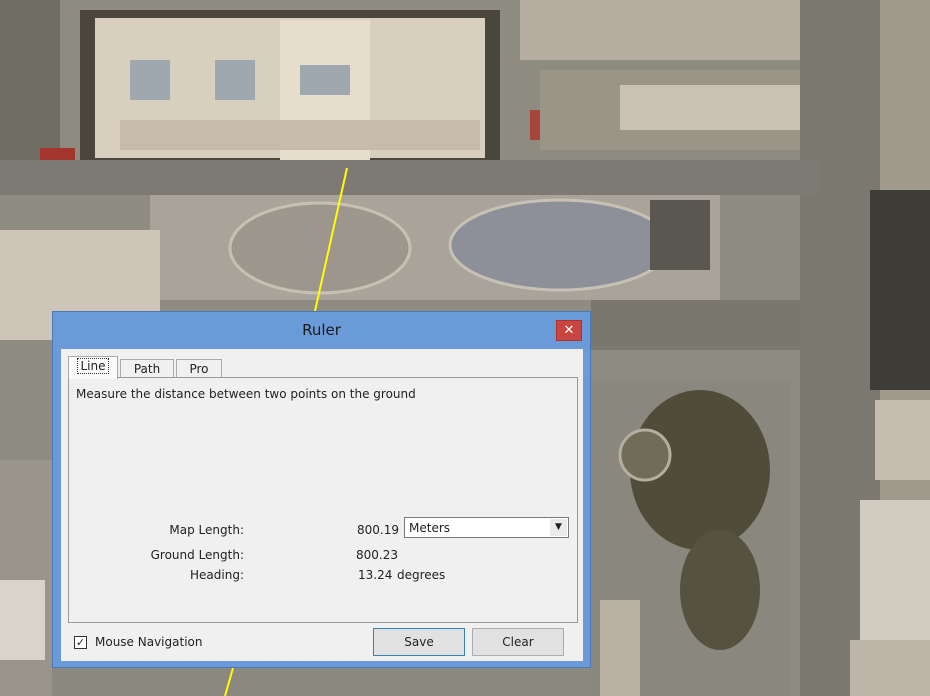  I want to click on unit-dropdown: Meters ▼, so click(486, 527).